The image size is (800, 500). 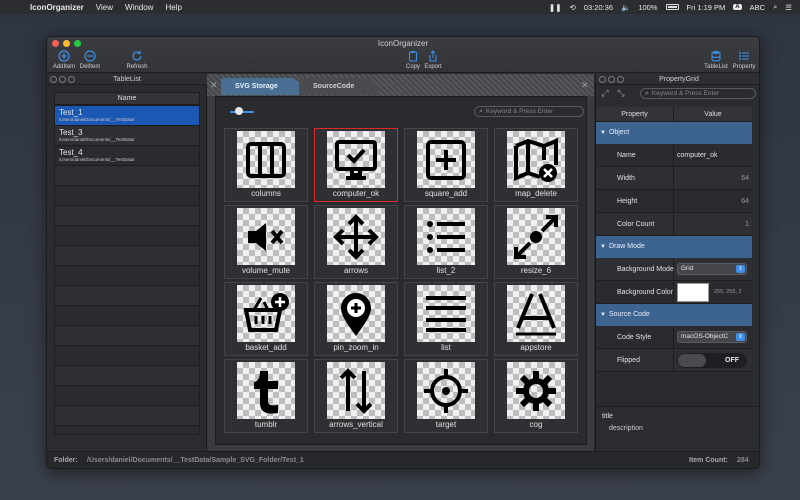 I want to click on input-source-badge: A, so click(x=737, y=7).